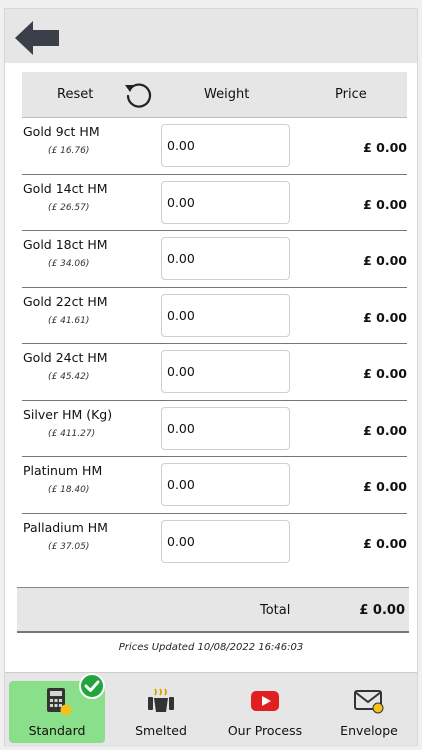 This screenshot has width=422, height=750. I want to click on tab-label: Envelope, so click(369, 730).